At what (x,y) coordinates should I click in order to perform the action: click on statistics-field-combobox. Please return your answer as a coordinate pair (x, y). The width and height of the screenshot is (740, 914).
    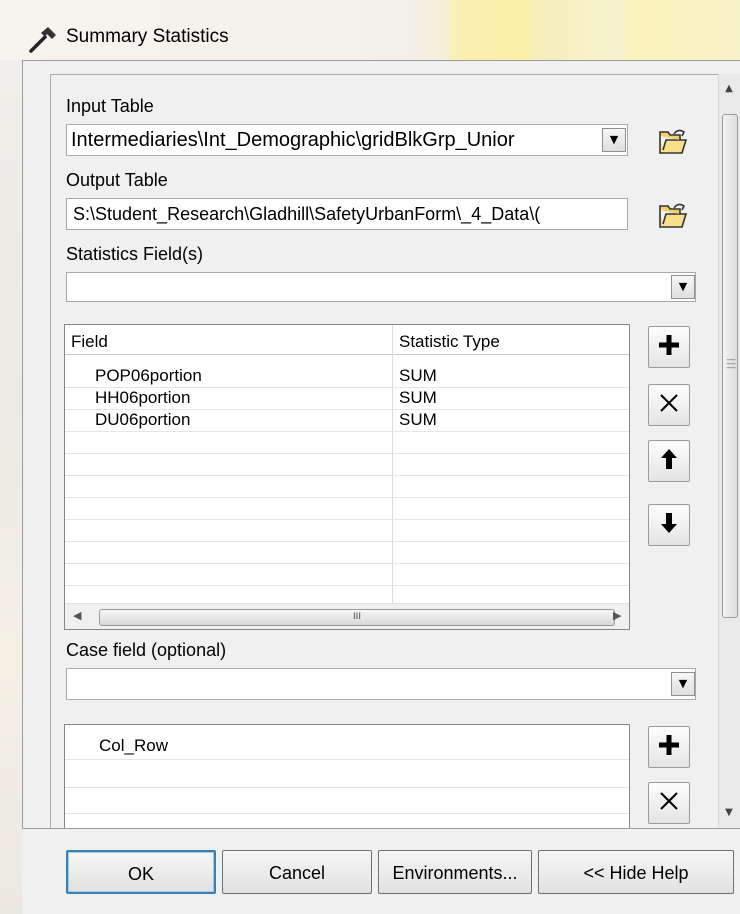
    Looking at the image, I should click on (381, 287).